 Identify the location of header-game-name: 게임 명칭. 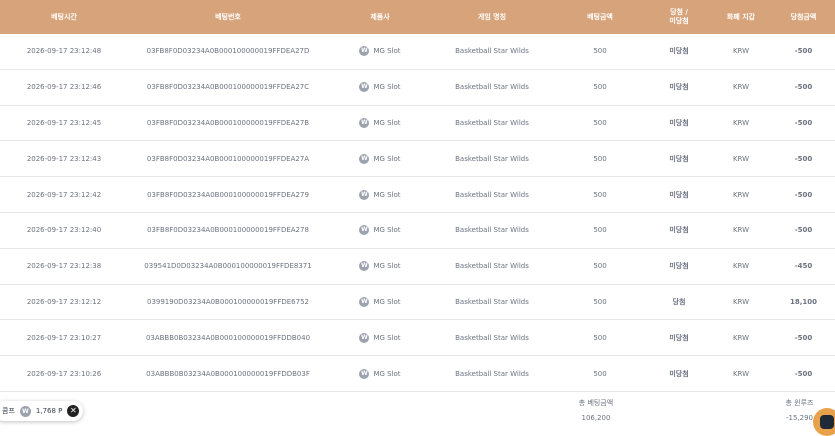
(492, 17).